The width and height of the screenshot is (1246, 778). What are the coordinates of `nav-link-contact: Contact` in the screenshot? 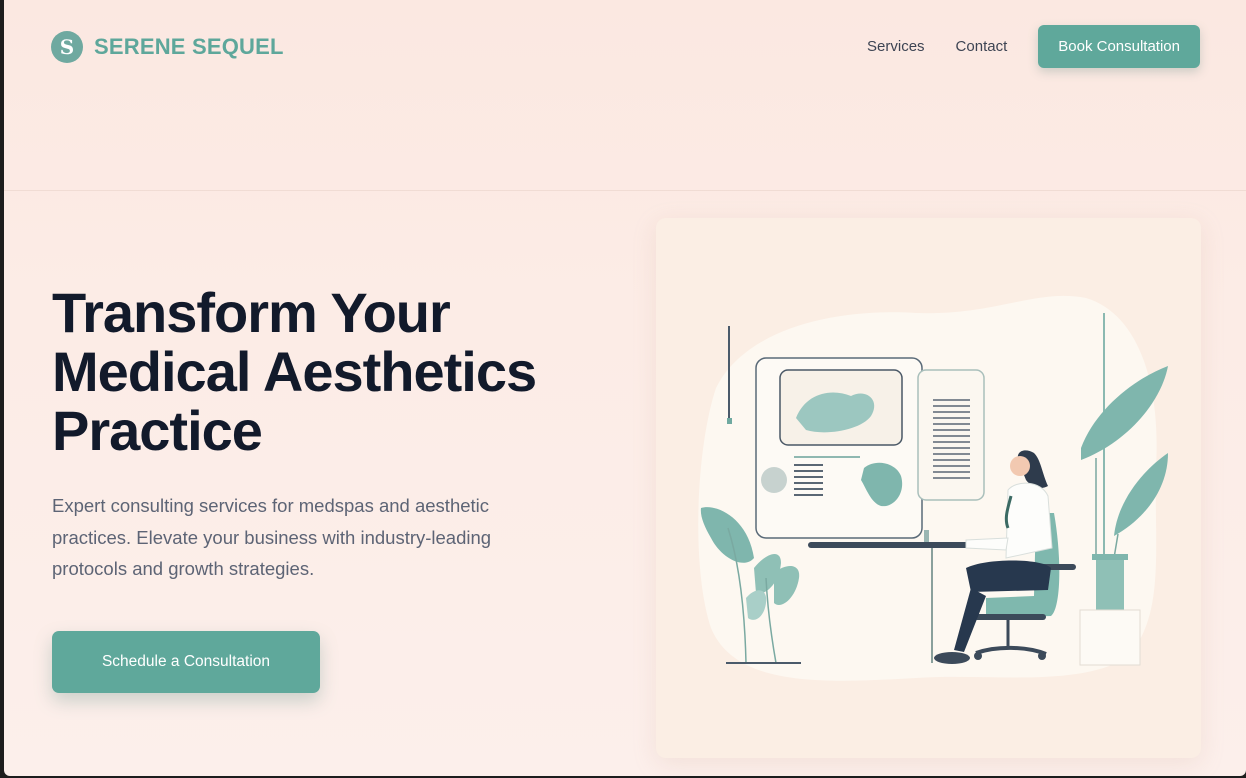 It's located at (982, 46).